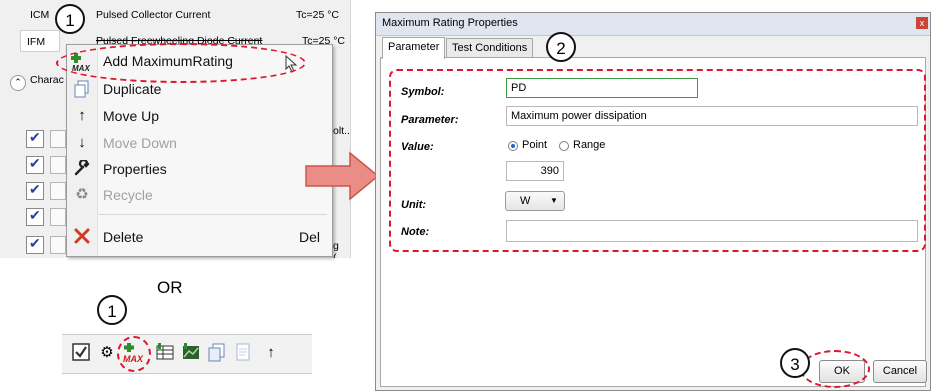 The height and width of the screenshot is (391, 931). What do you see at coordinates (153, 15) in the screenshot?
I see `row-name: Pulsed Collector Current` at bounding box center [153, 15].